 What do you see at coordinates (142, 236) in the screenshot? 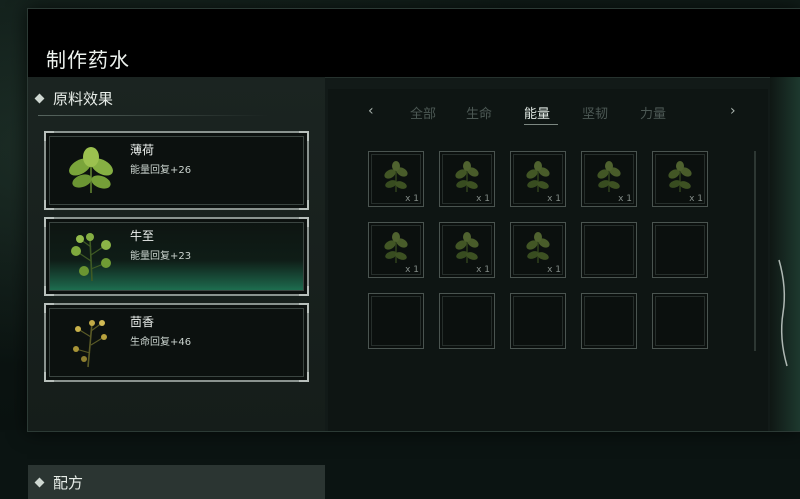
I see `ingredient-name: 牛至` at bounding box center [142, 236].